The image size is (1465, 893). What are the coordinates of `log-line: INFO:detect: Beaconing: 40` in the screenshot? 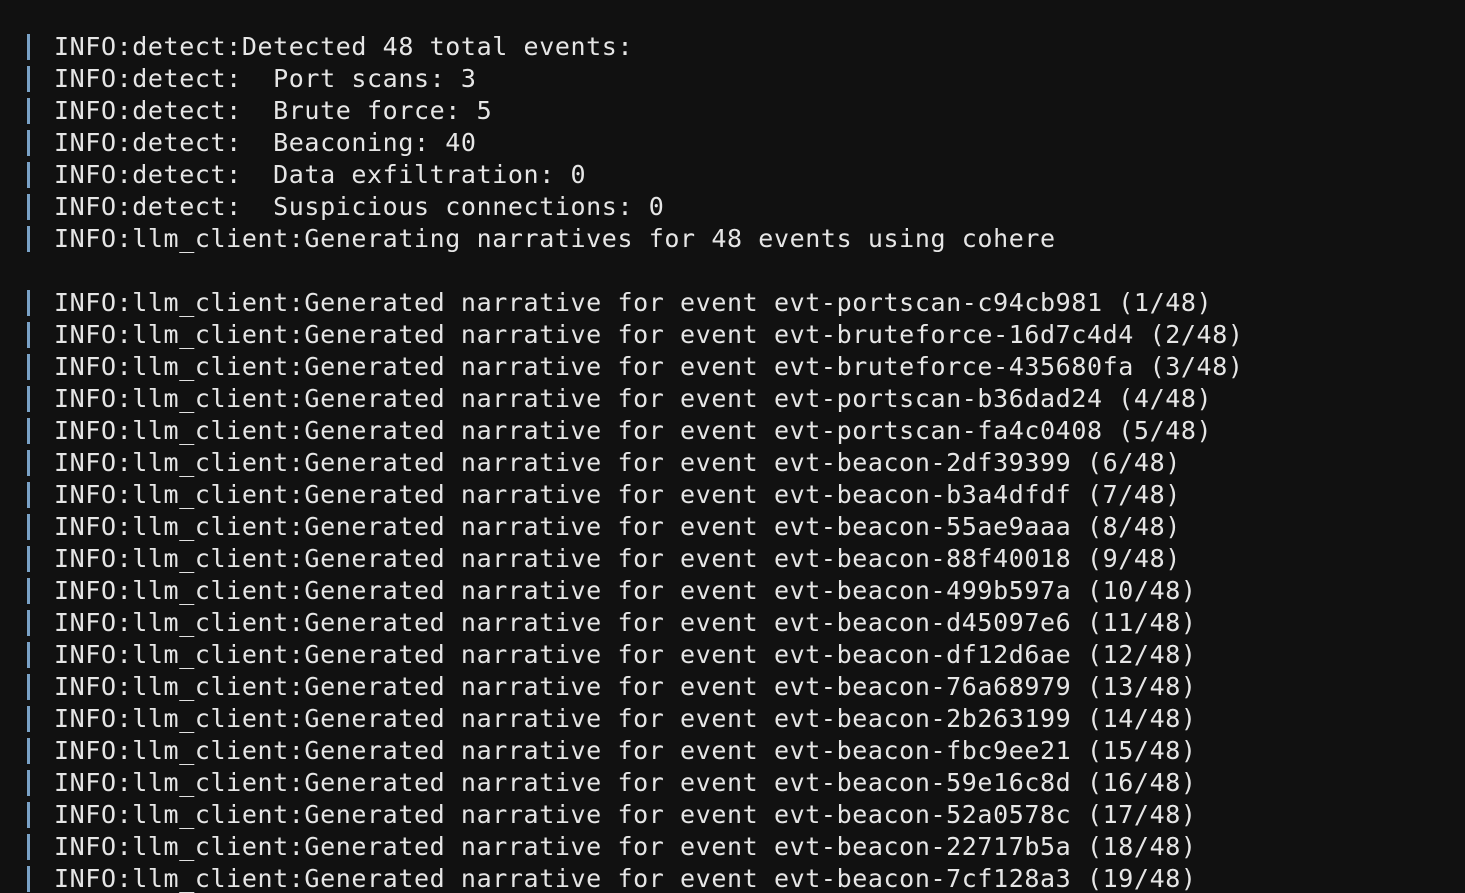 It's located at (732, 143).